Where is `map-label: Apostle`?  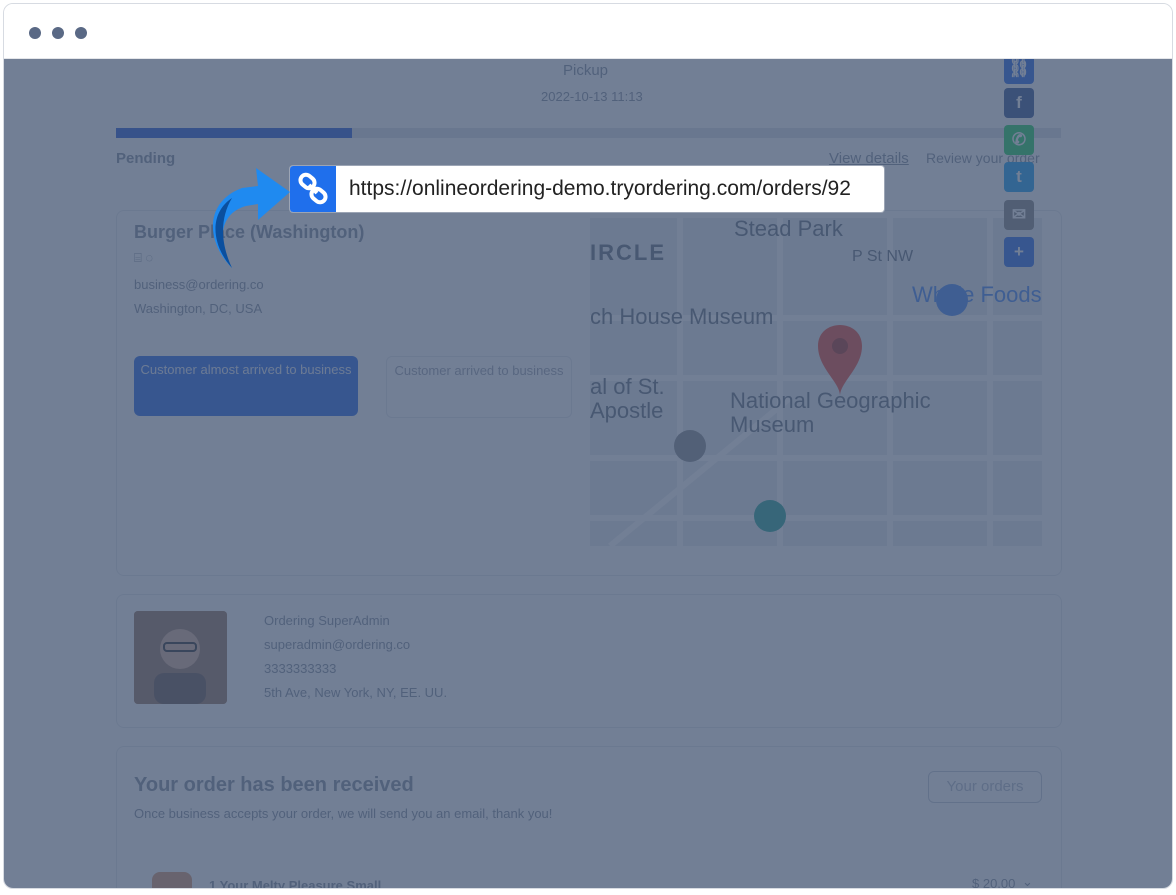 map-label: Apostle is located at coordinates (627, 410).